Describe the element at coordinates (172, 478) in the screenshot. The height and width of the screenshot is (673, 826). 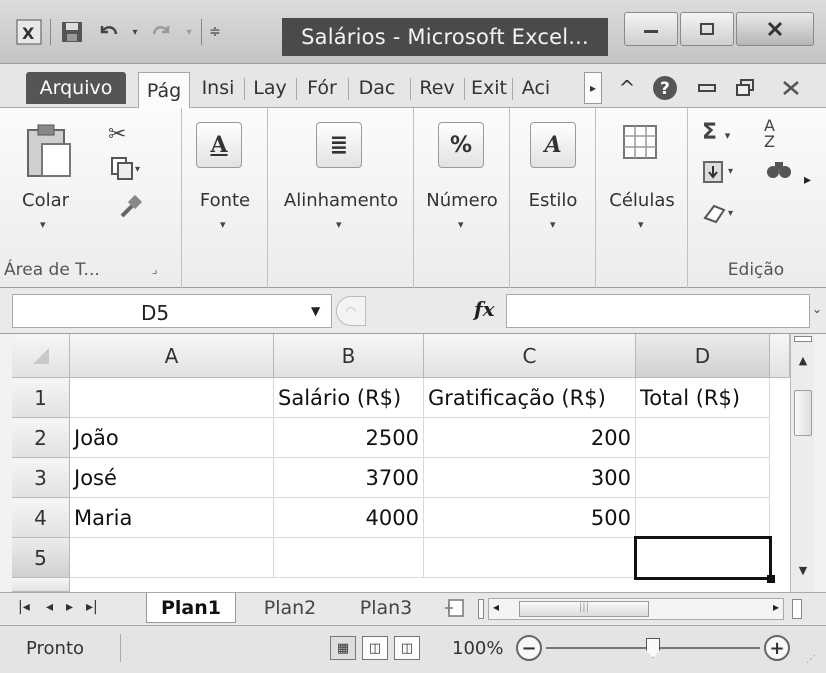
I see `cell-a3: José` at that location.